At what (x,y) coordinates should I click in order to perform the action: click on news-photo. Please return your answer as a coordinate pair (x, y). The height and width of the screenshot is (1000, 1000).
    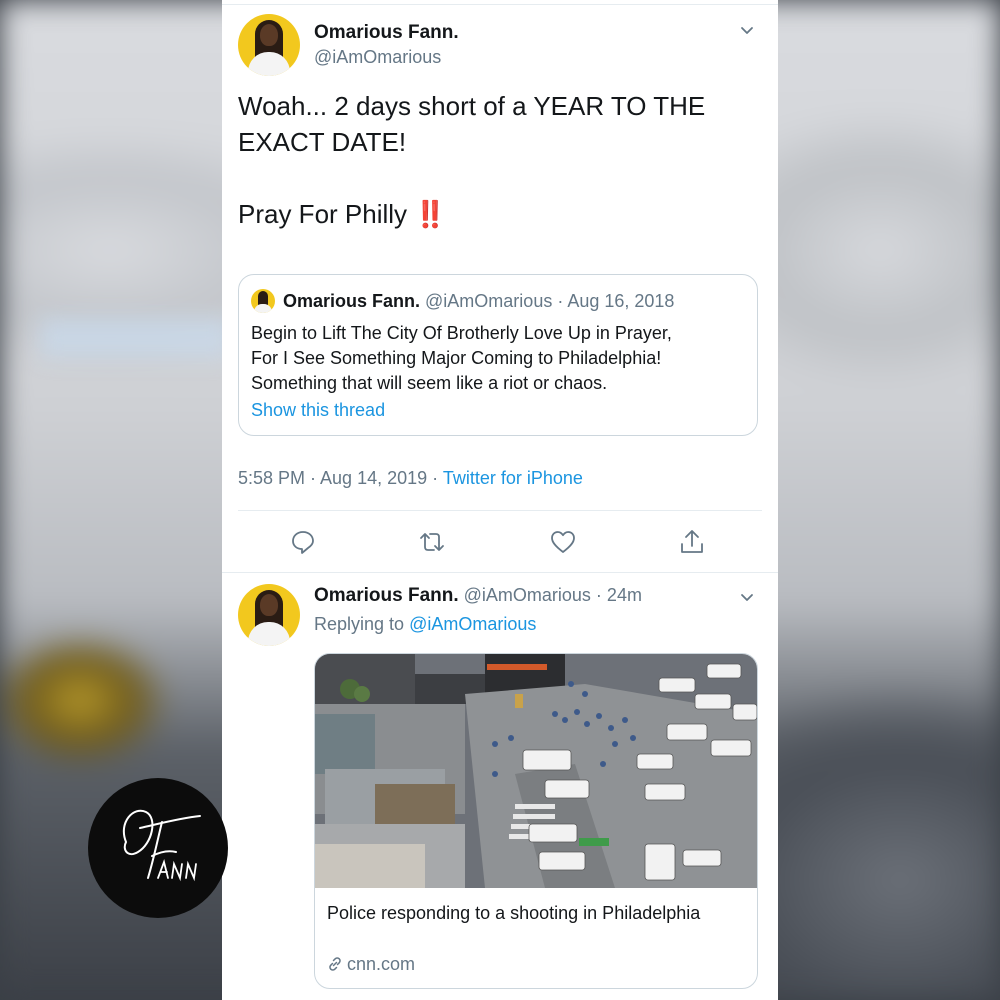
    Looking at the image, I should click on (536, 771).